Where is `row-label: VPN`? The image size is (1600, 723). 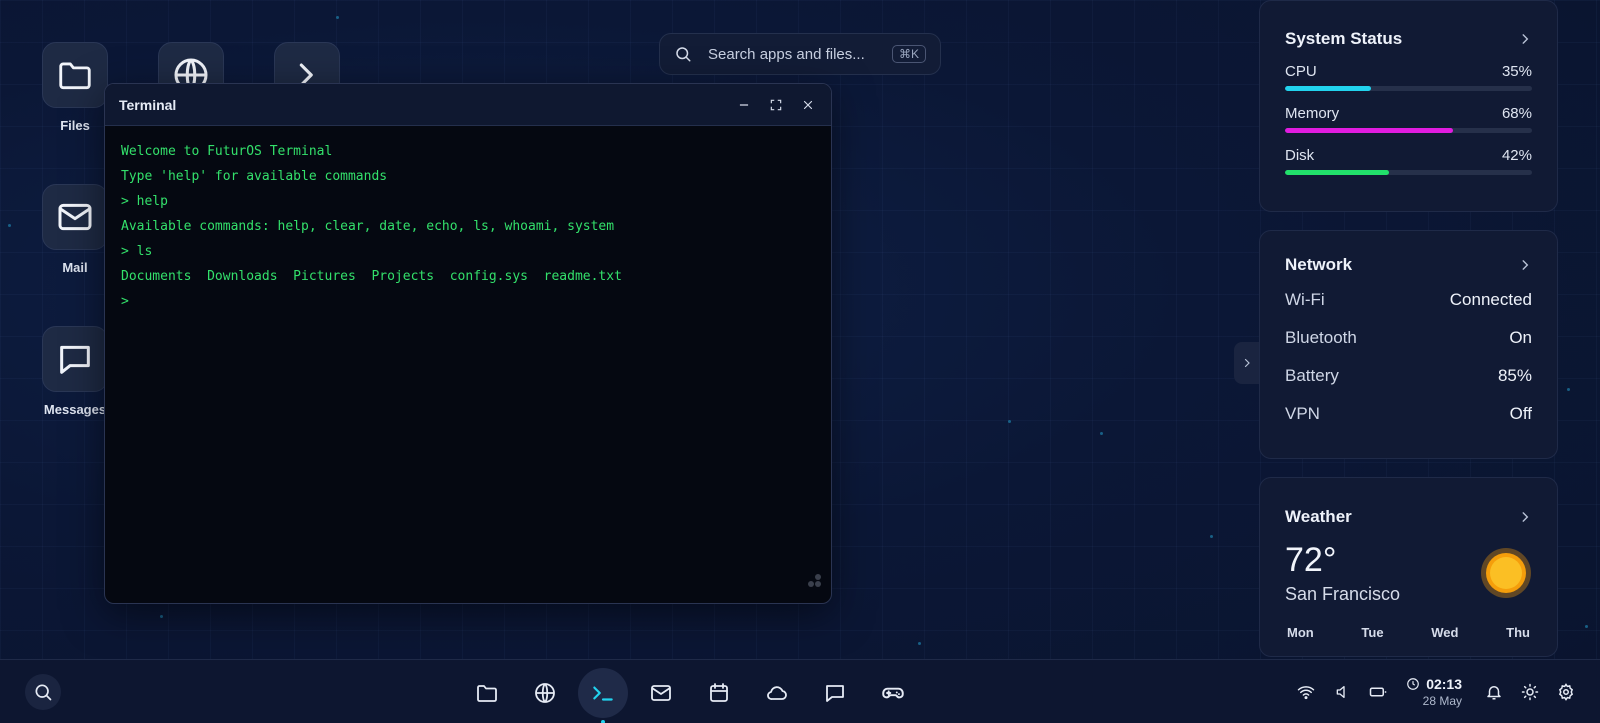
row-label: VPN is located at coordinates (1302, 413).